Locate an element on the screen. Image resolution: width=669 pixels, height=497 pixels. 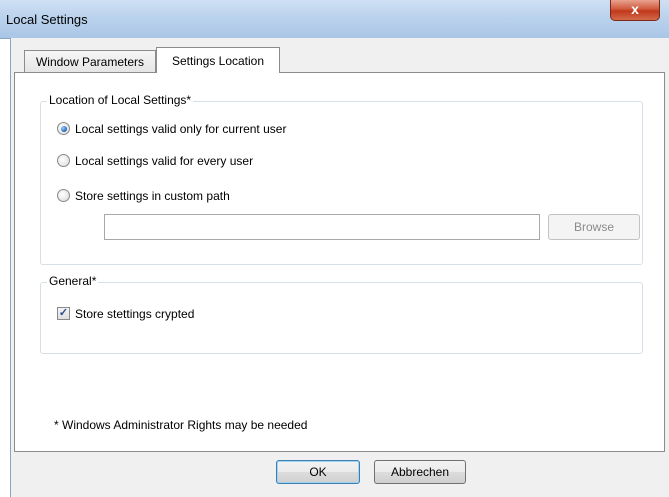
tab-window-parameters: Window Parameters is located at coordinates (90, 61).